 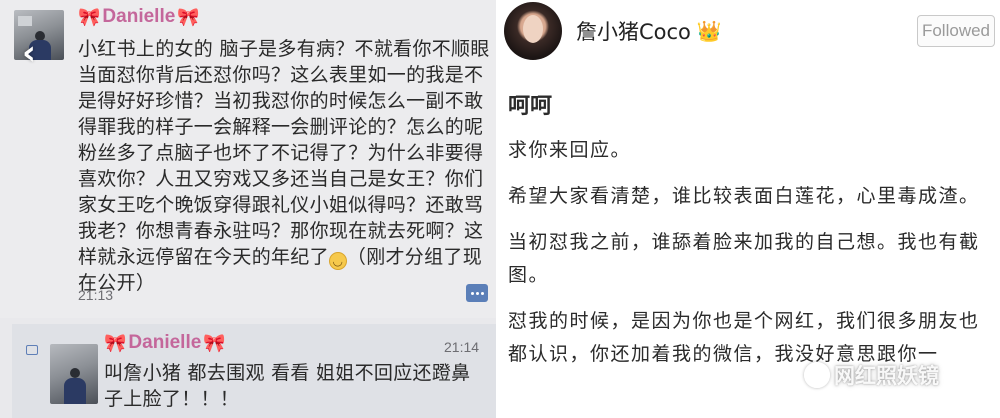 What do you see at coordinates (500, 209) in the screenshot?
I see `panel-divider` at bounding box center [500, 209].